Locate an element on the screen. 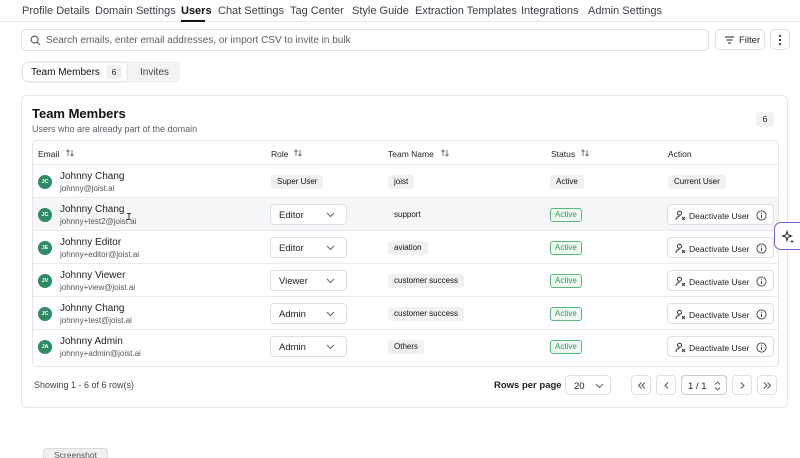 The width and height of the screenshot is (800, 458). assistant-button is located at coordinates (787, 236).